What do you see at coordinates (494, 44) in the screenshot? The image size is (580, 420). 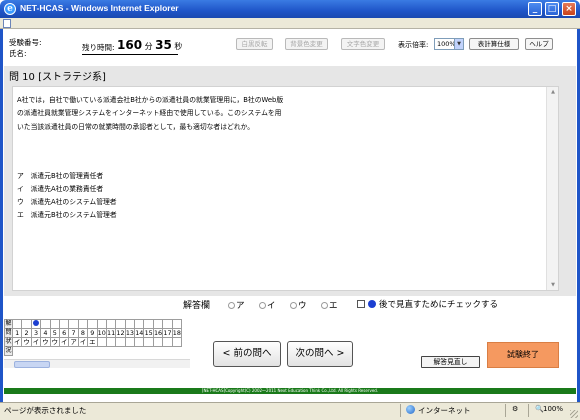 I see `spreadsheet-spec-button: 表計算仕様` at bounding box center [494, 44].